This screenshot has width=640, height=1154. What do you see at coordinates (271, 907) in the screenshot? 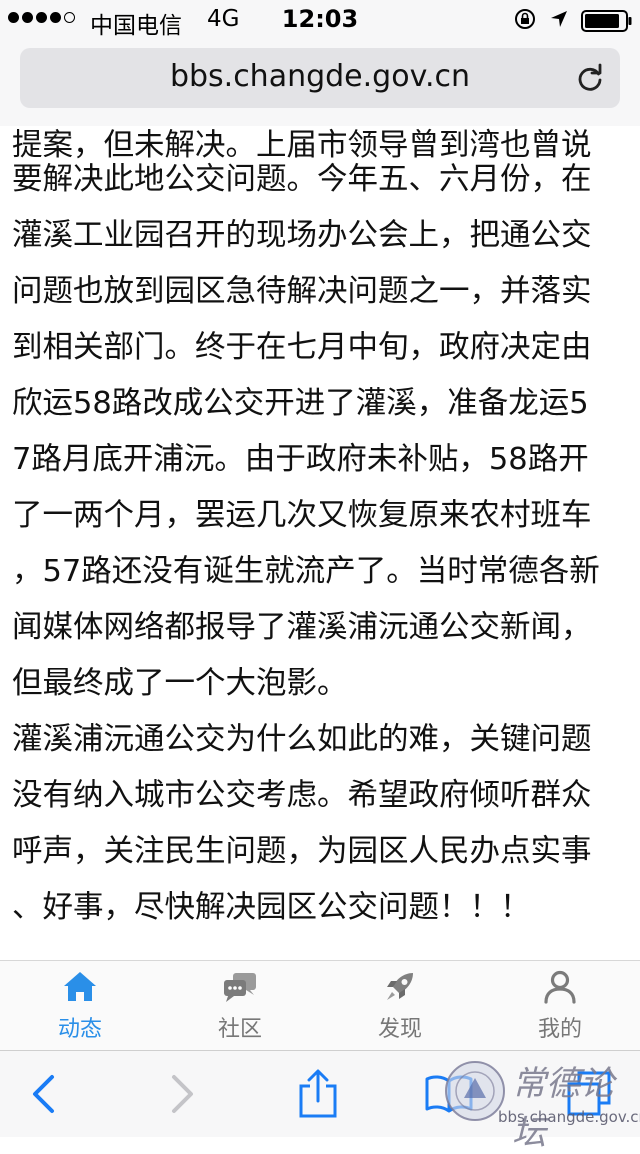
I see `post-text-line: 、好事，尽快解决园区公交问题！！！` at bounding box center [271, 907].